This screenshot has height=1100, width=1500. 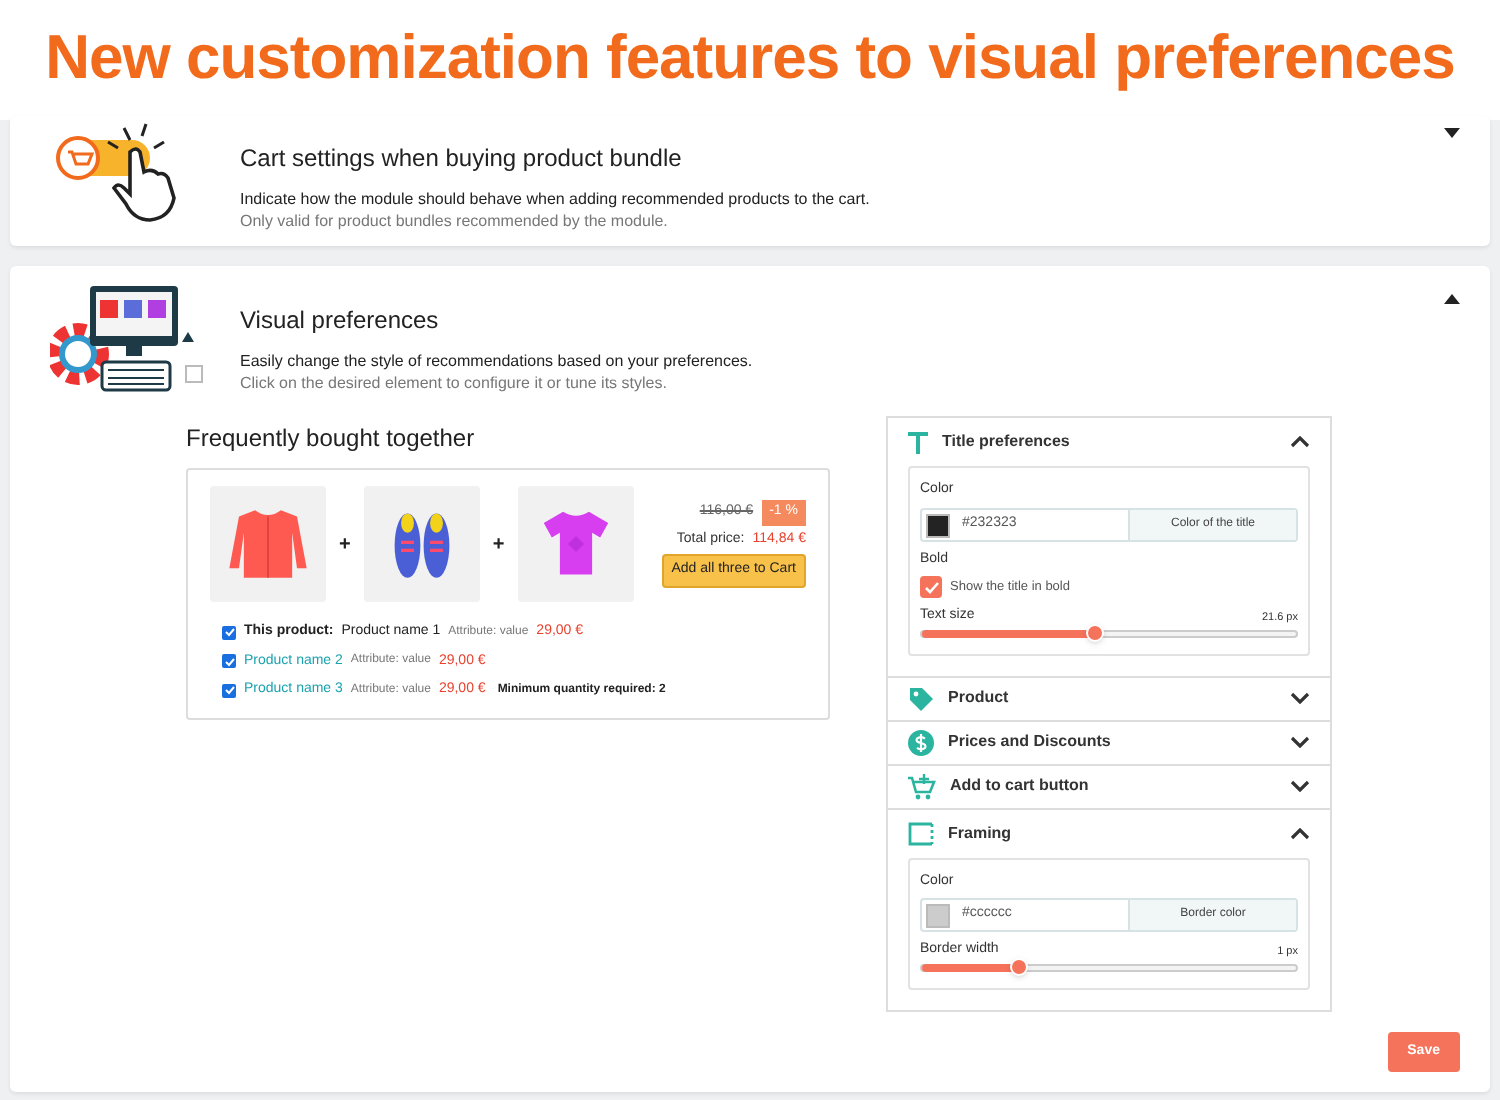 I want to click on section-title: Visual preferences, so click(x=340, y=321).